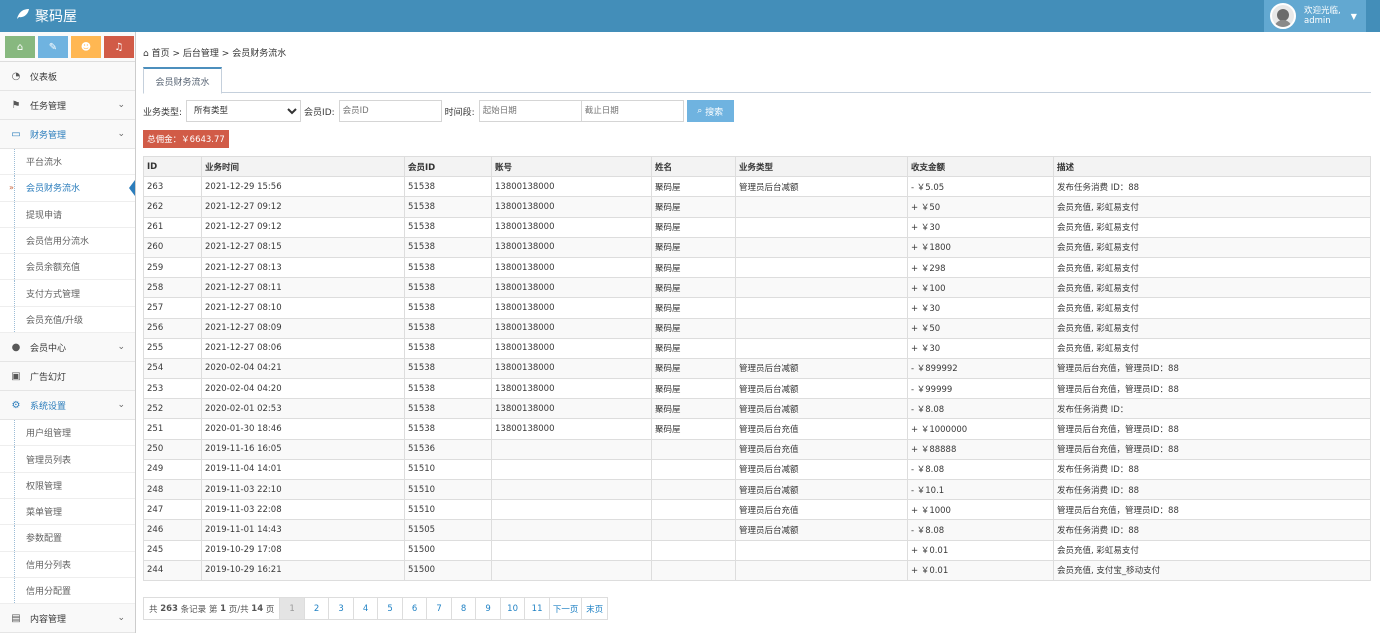 This screenshot has width=1380, height=633. Describe the element at coordinates (48, 619) in the screenshot. I see `sidebar-item-label: 内容管理` at that location.